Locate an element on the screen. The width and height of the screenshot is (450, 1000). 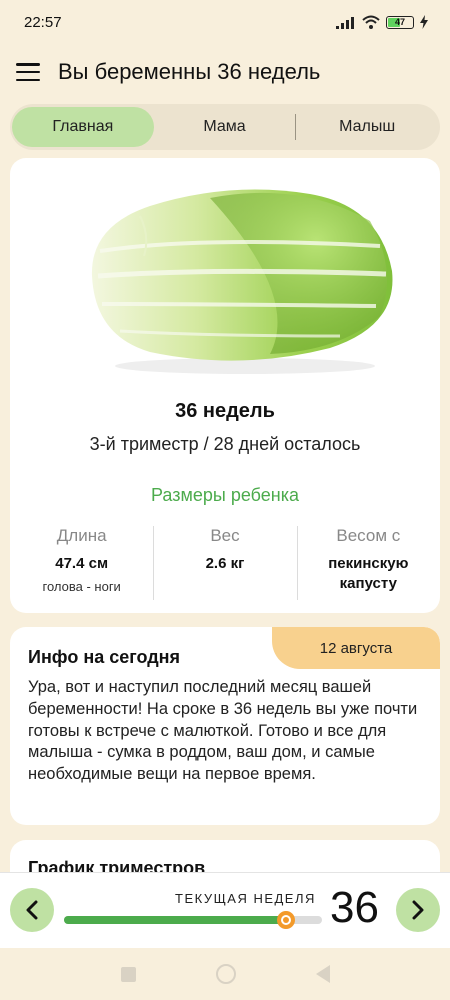
week-progress-knob is located at coordinates (285, 920).